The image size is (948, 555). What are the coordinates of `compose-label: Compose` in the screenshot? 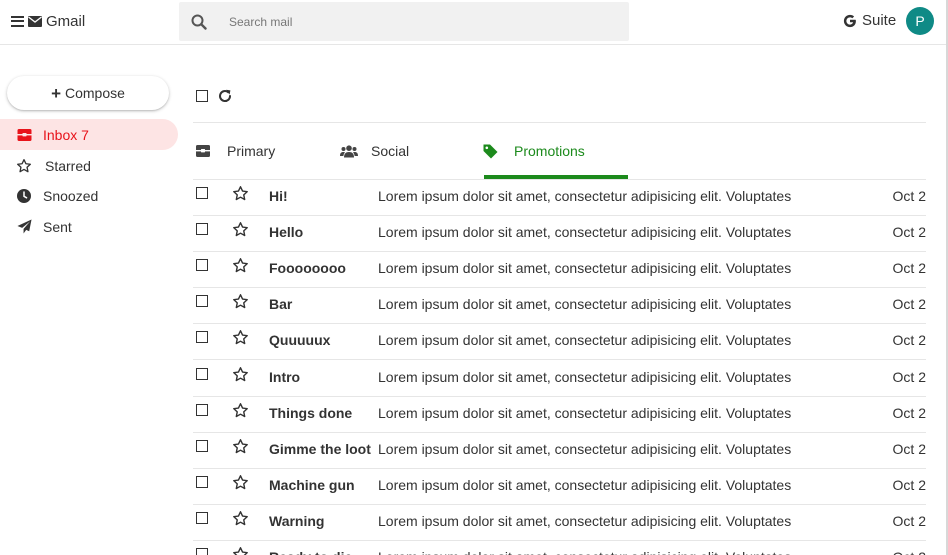 It's located at (95, 93).